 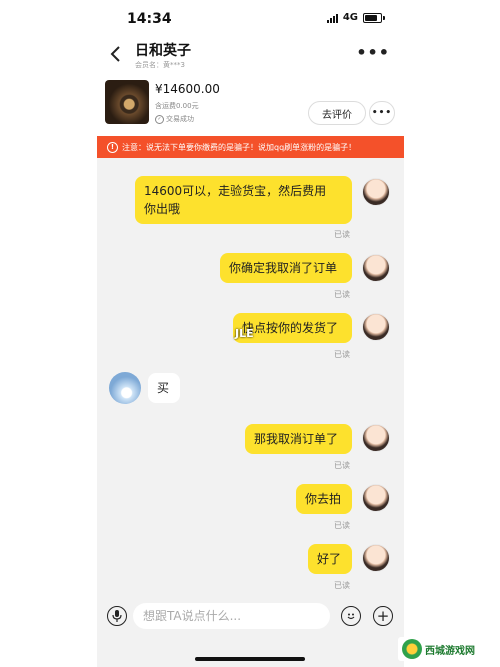 What do you see at coordinates (160, 65) in the screenshot?
I see `member-name: 会员名：黄***3` at bounding box center [160, 65].